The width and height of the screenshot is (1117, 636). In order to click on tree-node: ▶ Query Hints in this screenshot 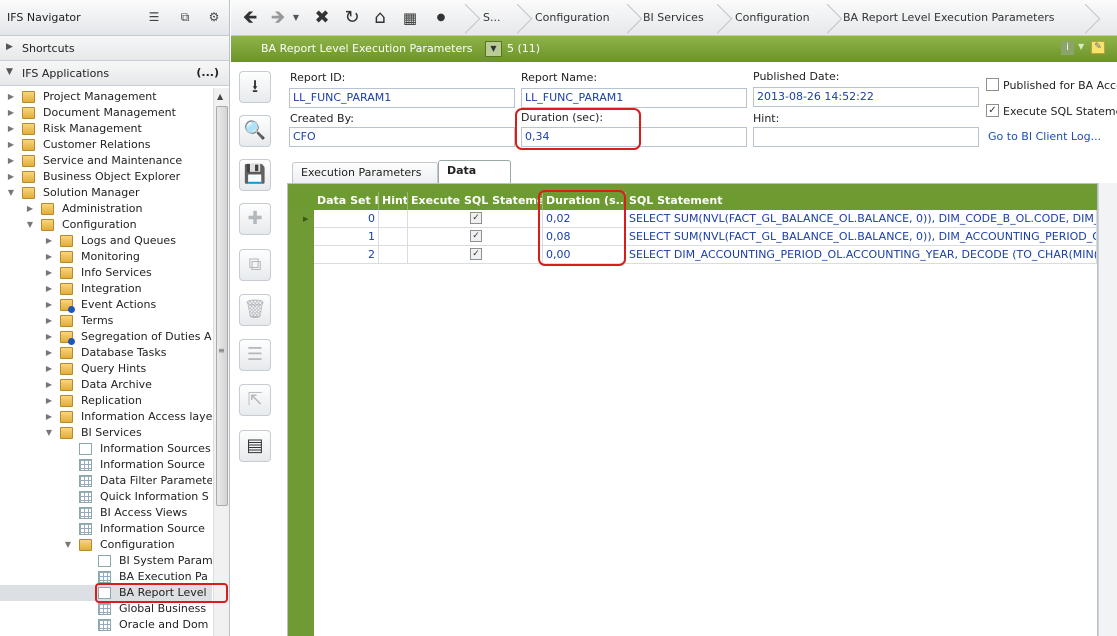, I will do `click(106, 369)`.